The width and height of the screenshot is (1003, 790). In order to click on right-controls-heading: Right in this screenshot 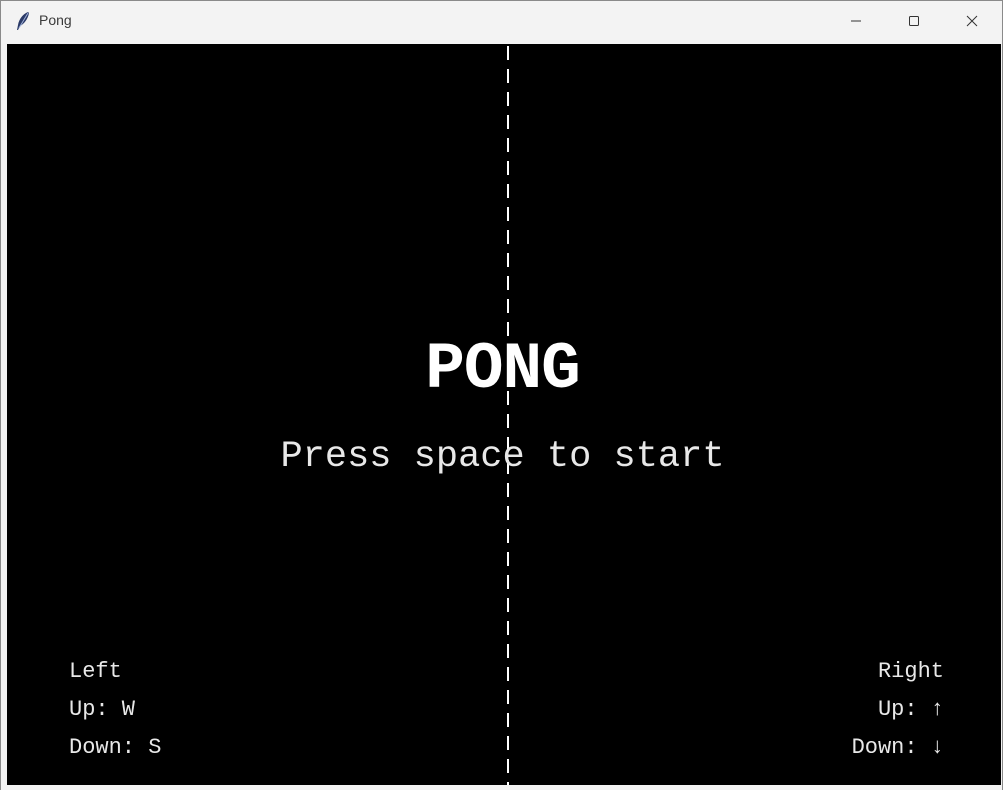, I will do `click(910, 671)`.